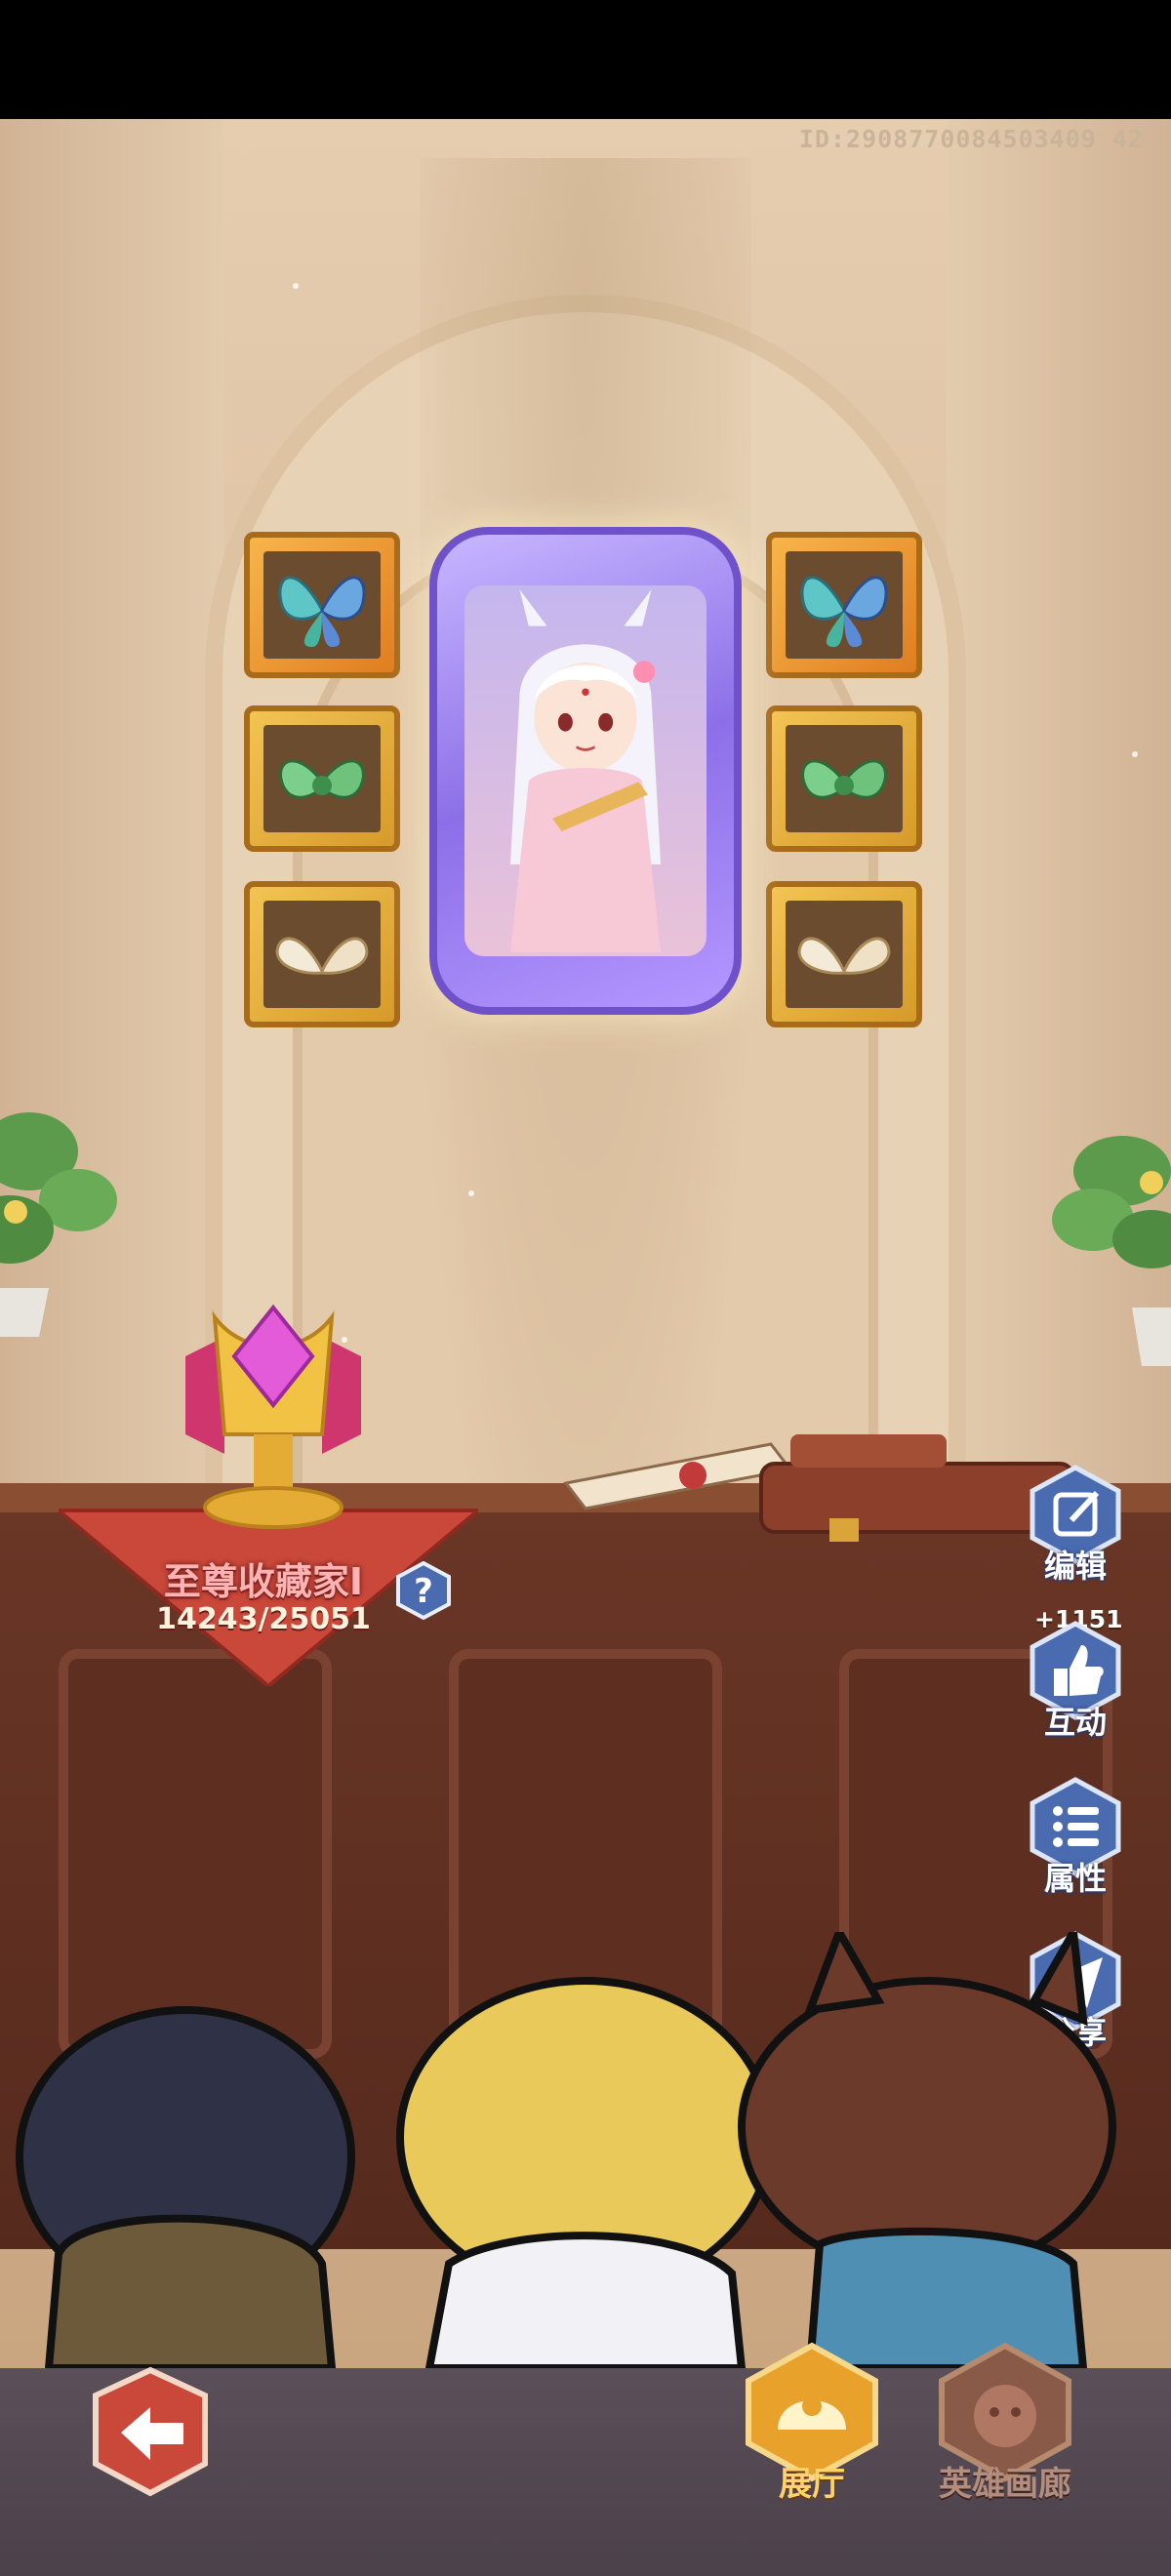 The width and height of the screenshot is (1171, 2576). I want to click on status-bar-area, so click(585, 59).